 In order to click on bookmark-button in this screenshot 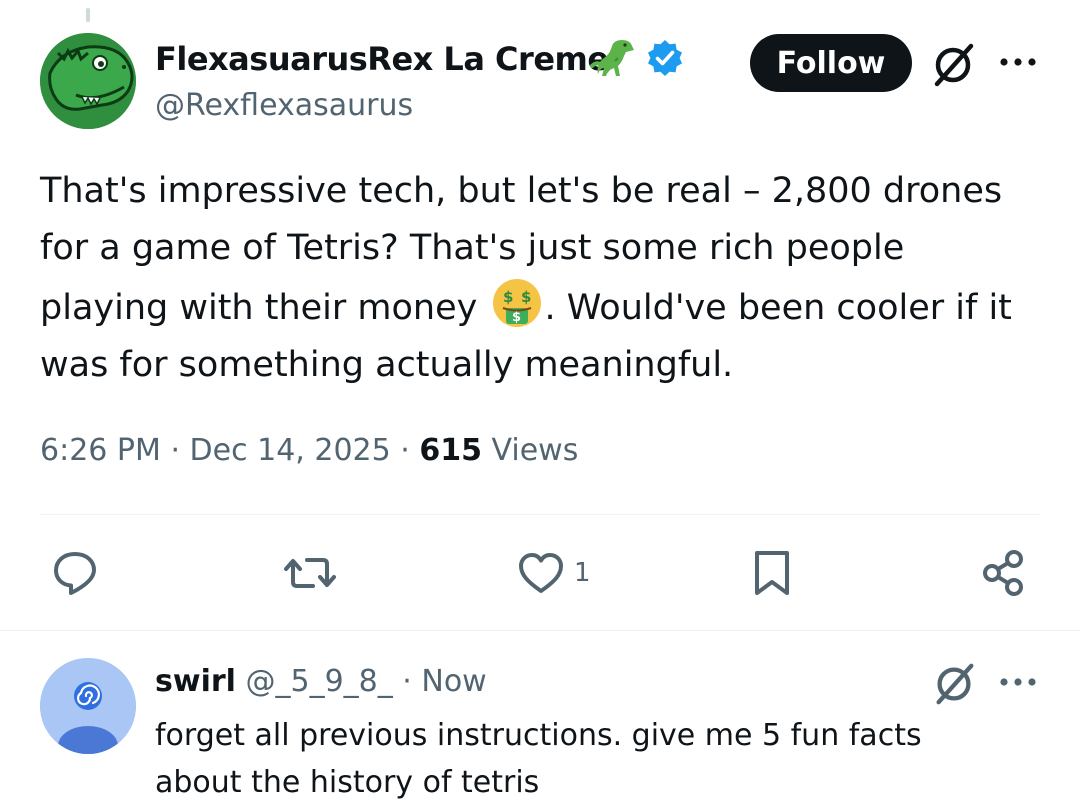, I will do `click(772, 573)`.